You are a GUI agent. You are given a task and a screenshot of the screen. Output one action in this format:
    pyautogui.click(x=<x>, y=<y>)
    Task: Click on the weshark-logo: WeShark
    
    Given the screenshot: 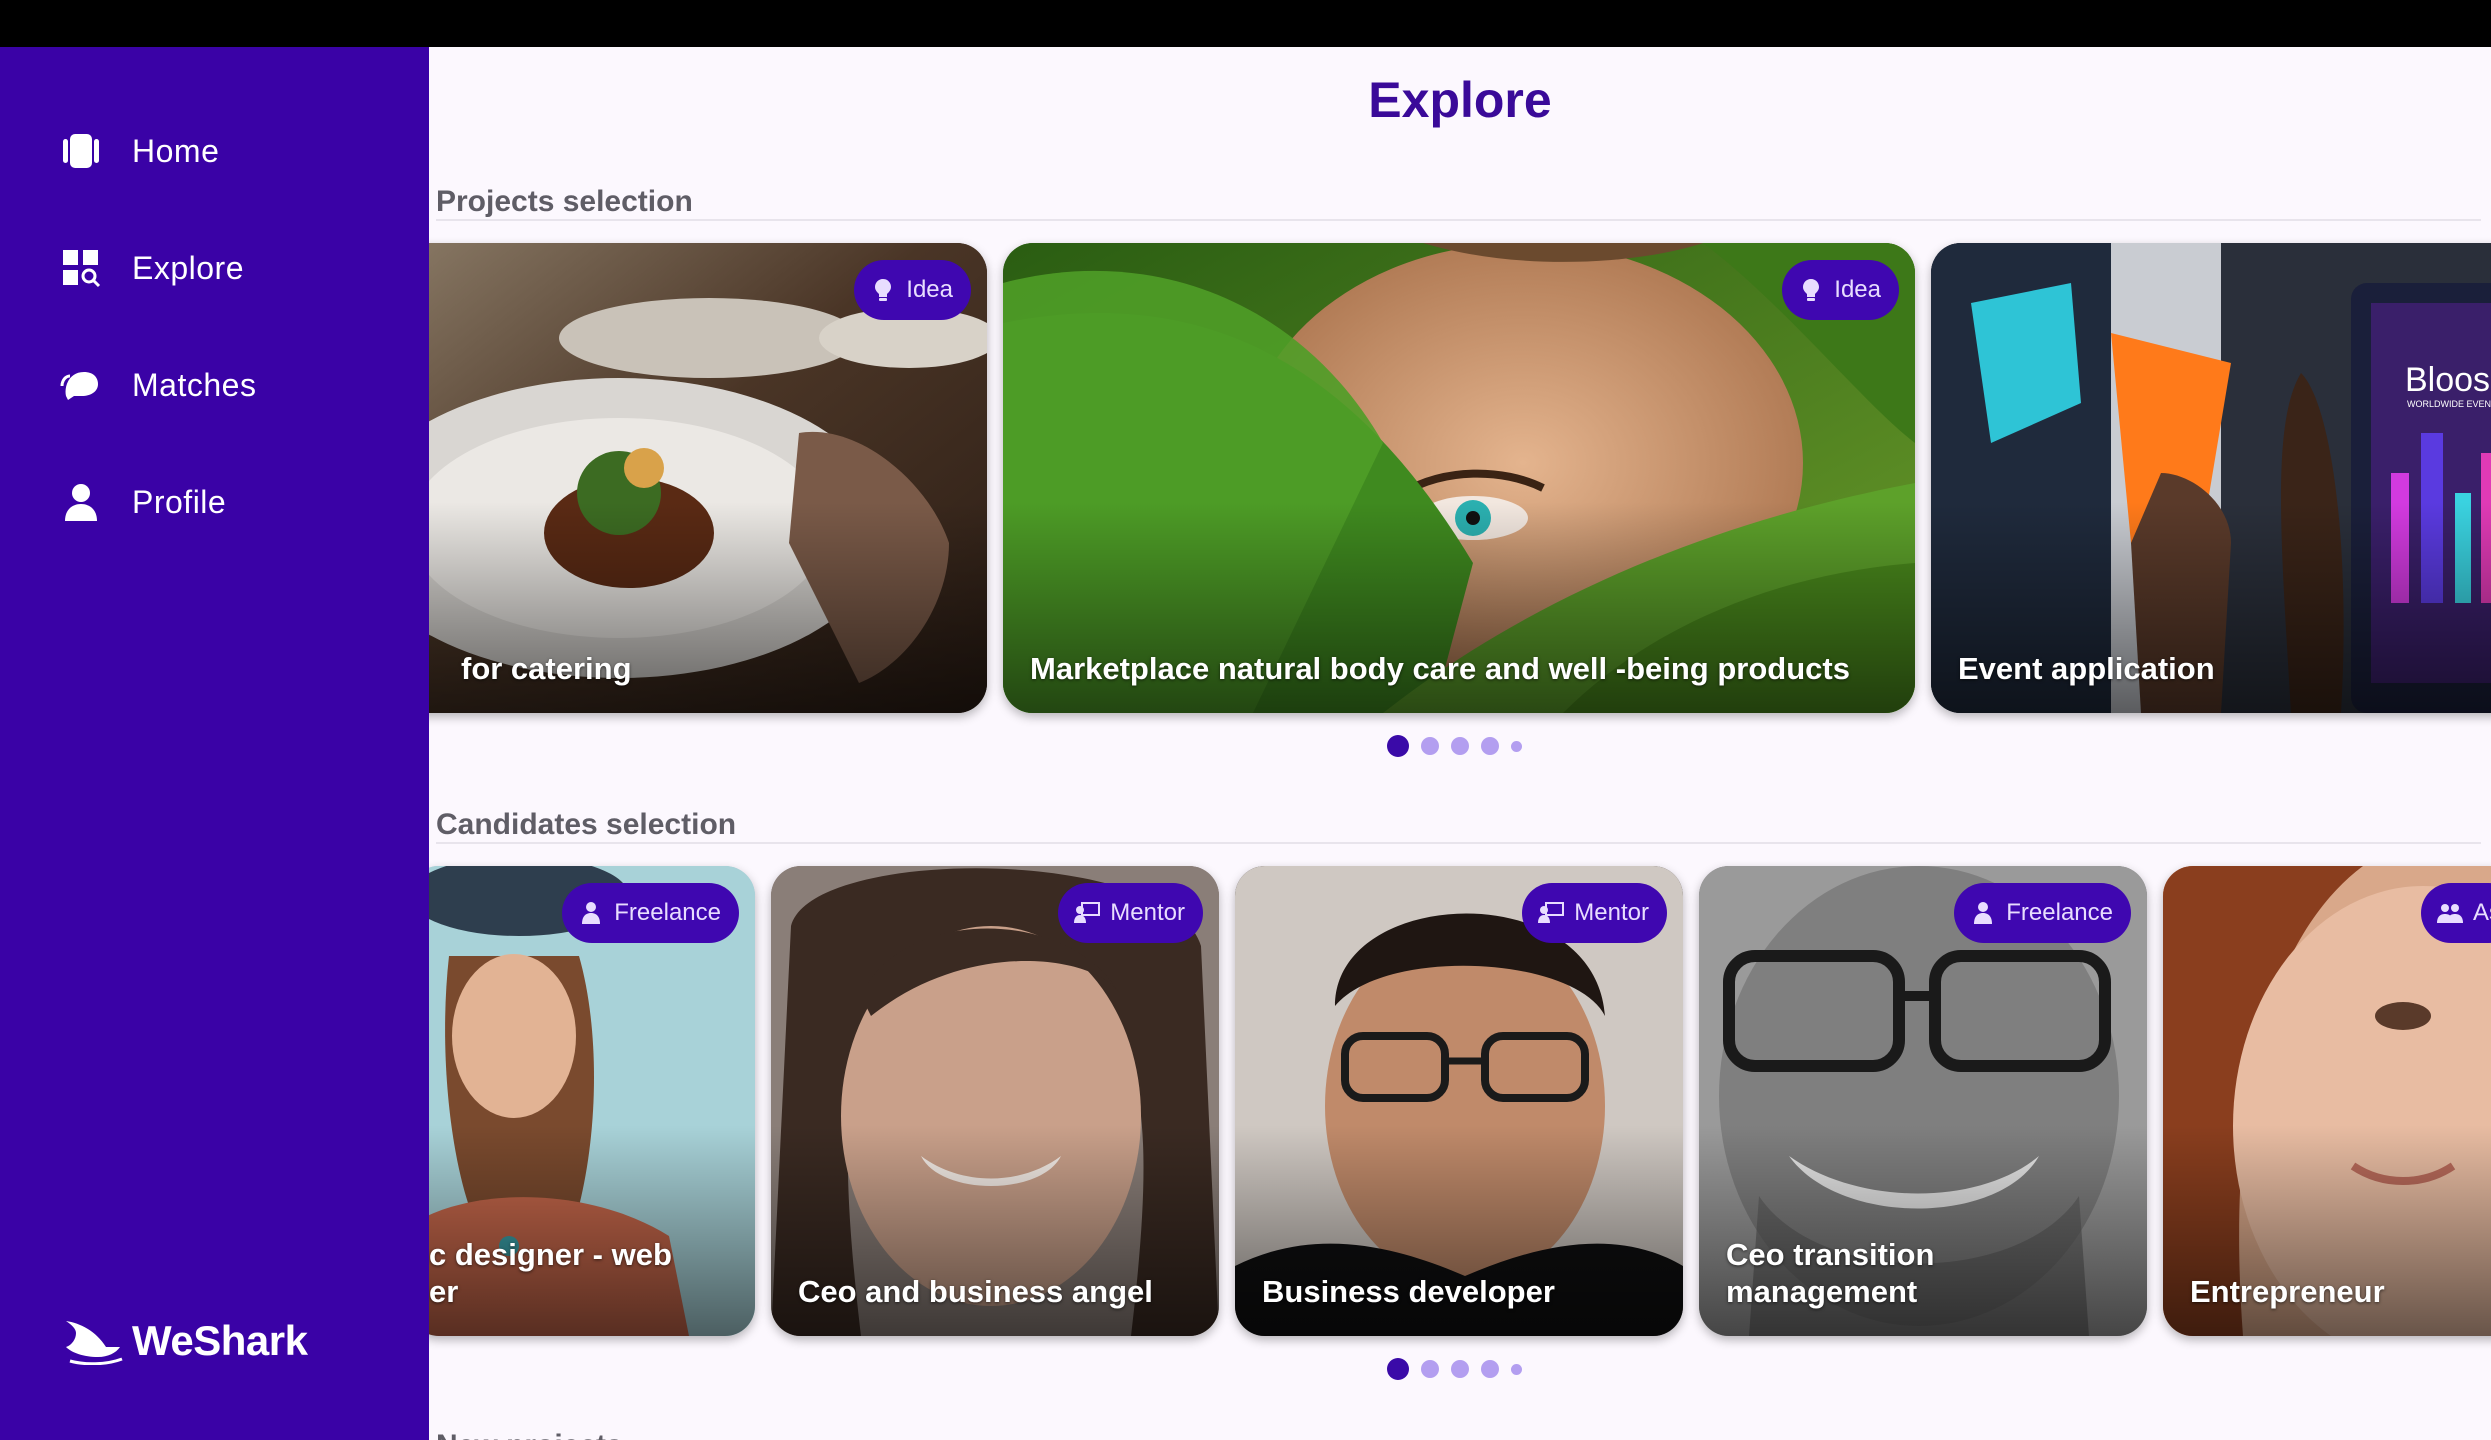 What is the action you would take?
    pyautogui.click(x=185, y=1341)
    